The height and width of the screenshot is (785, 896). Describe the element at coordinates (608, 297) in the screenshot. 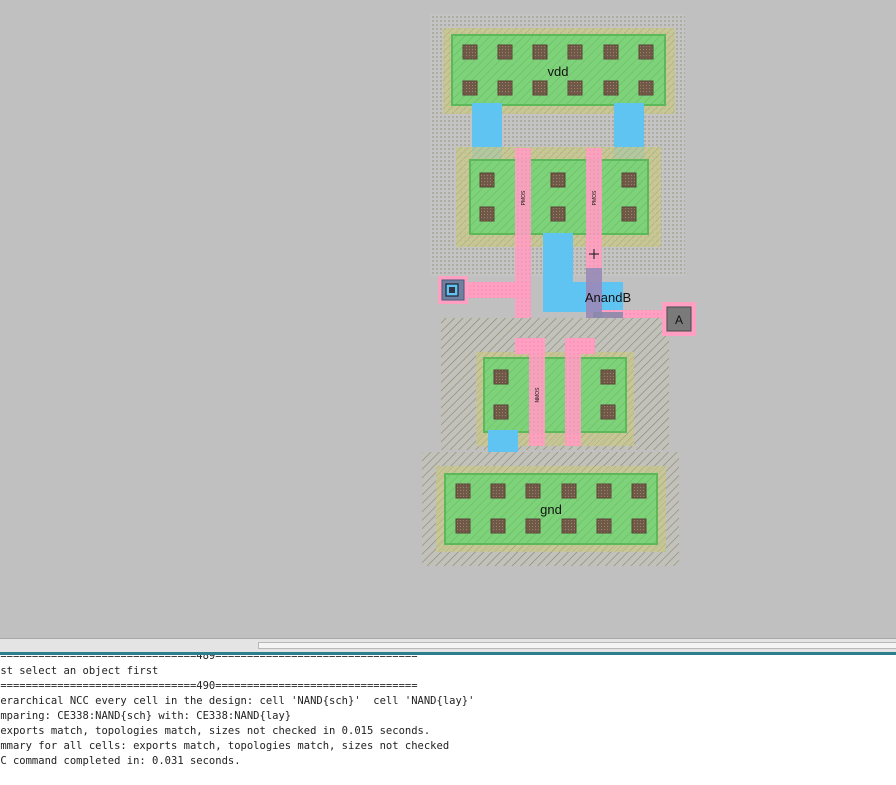

I see `output-label: AnandB` at that location.